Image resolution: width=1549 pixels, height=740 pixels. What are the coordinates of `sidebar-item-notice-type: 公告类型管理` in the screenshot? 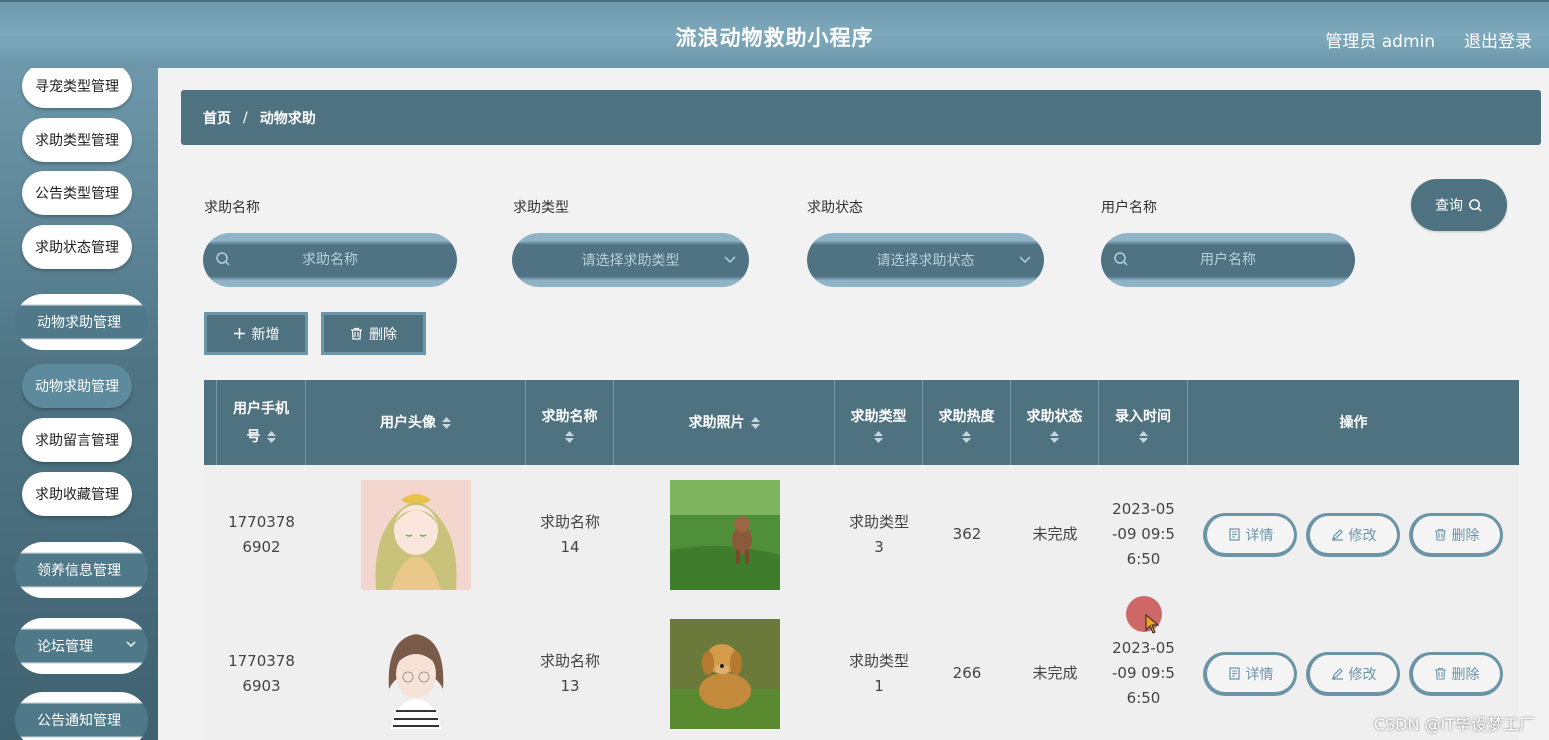 It's located at (77, 193).